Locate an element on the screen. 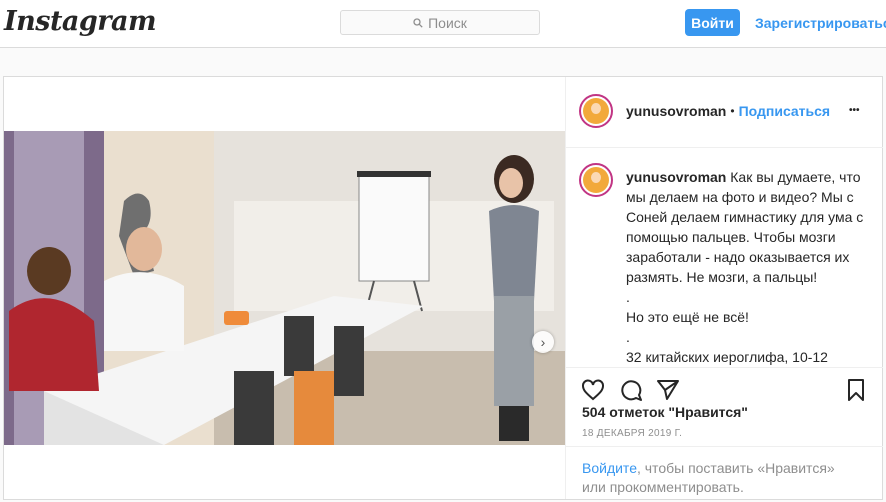 The height and width of the screenshot is (502, 886). caption-username: yunusovroman is located at coordinates (676, 177).